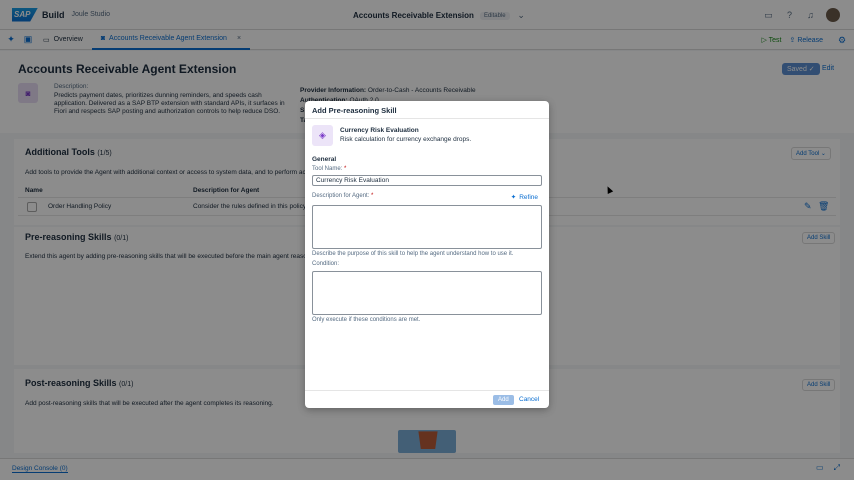  What do you see at coordinates (529, 399) in the screenshot?
I see `cancel-button: Cancel` at bounding box center [529, 399].